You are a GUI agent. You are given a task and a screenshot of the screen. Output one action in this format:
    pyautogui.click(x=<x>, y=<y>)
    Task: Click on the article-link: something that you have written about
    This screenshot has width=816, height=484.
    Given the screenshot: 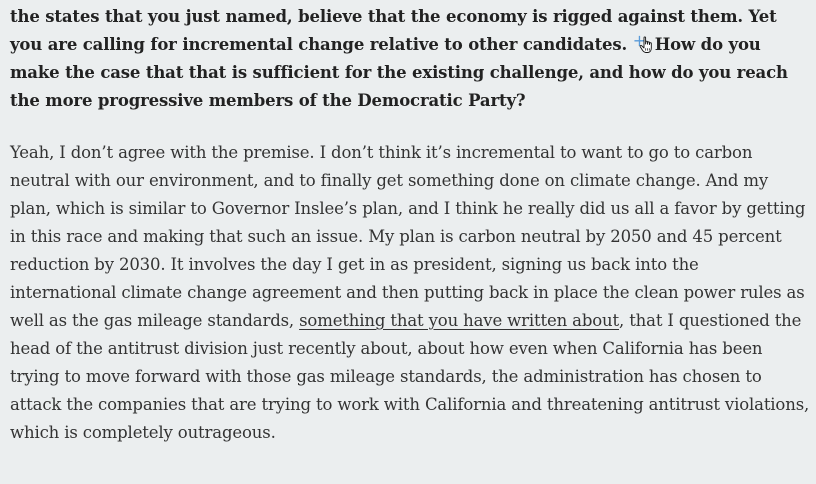 What is the action you would take?
    pyautogui.click(x=459, y=320)
    